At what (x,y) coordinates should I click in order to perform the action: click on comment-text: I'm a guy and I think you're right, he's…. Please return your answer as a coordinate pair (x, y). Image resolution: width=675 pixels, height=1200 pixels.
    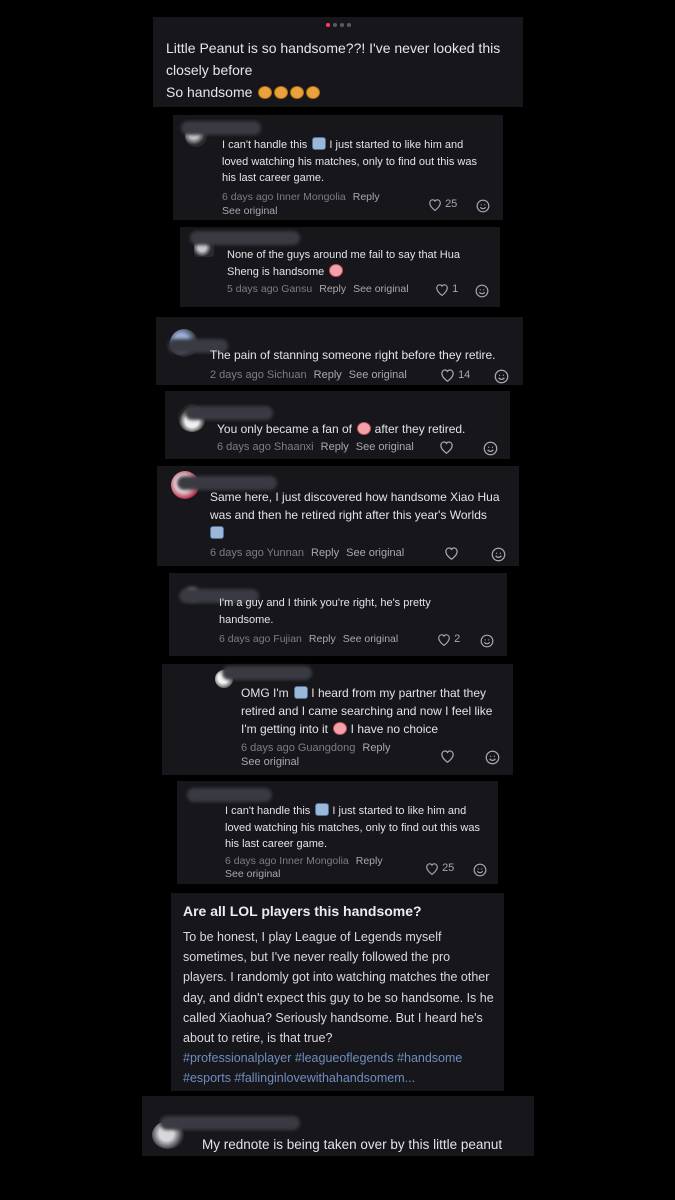
    Looking at the image, I should click on (325, 611).